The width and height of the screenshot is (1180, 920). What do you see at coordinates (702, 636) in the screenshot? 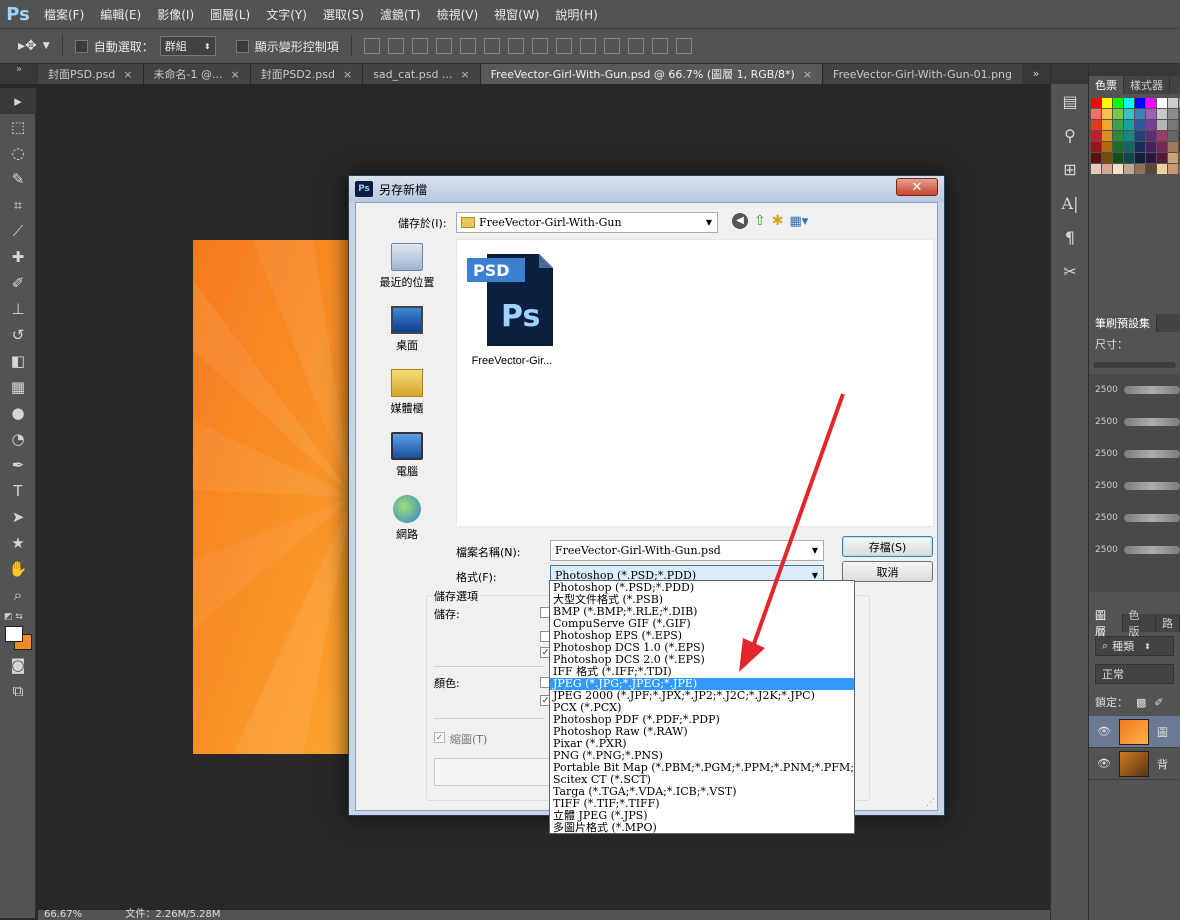
I see `format-option: Photoshop EPS (*.EPS)` at bounding box center [702, 636].